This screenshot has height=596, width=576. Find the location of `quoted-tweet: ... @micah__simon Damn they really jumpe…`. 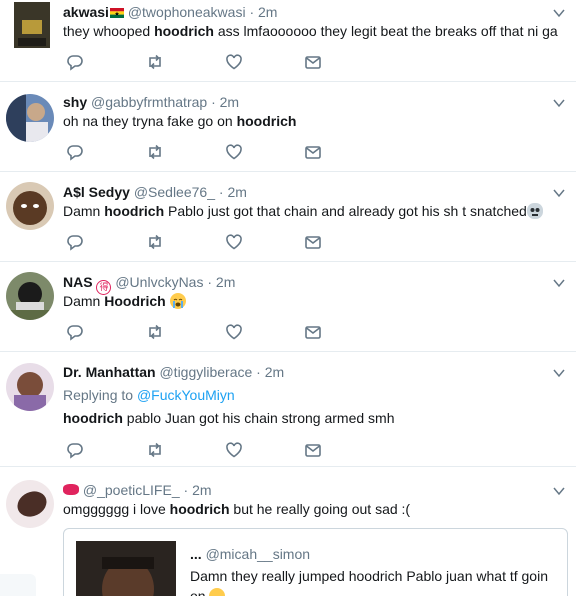

quoted-tweet: ... @micah__simon Damn they really jumpe… is located at coordinates (315, 562).